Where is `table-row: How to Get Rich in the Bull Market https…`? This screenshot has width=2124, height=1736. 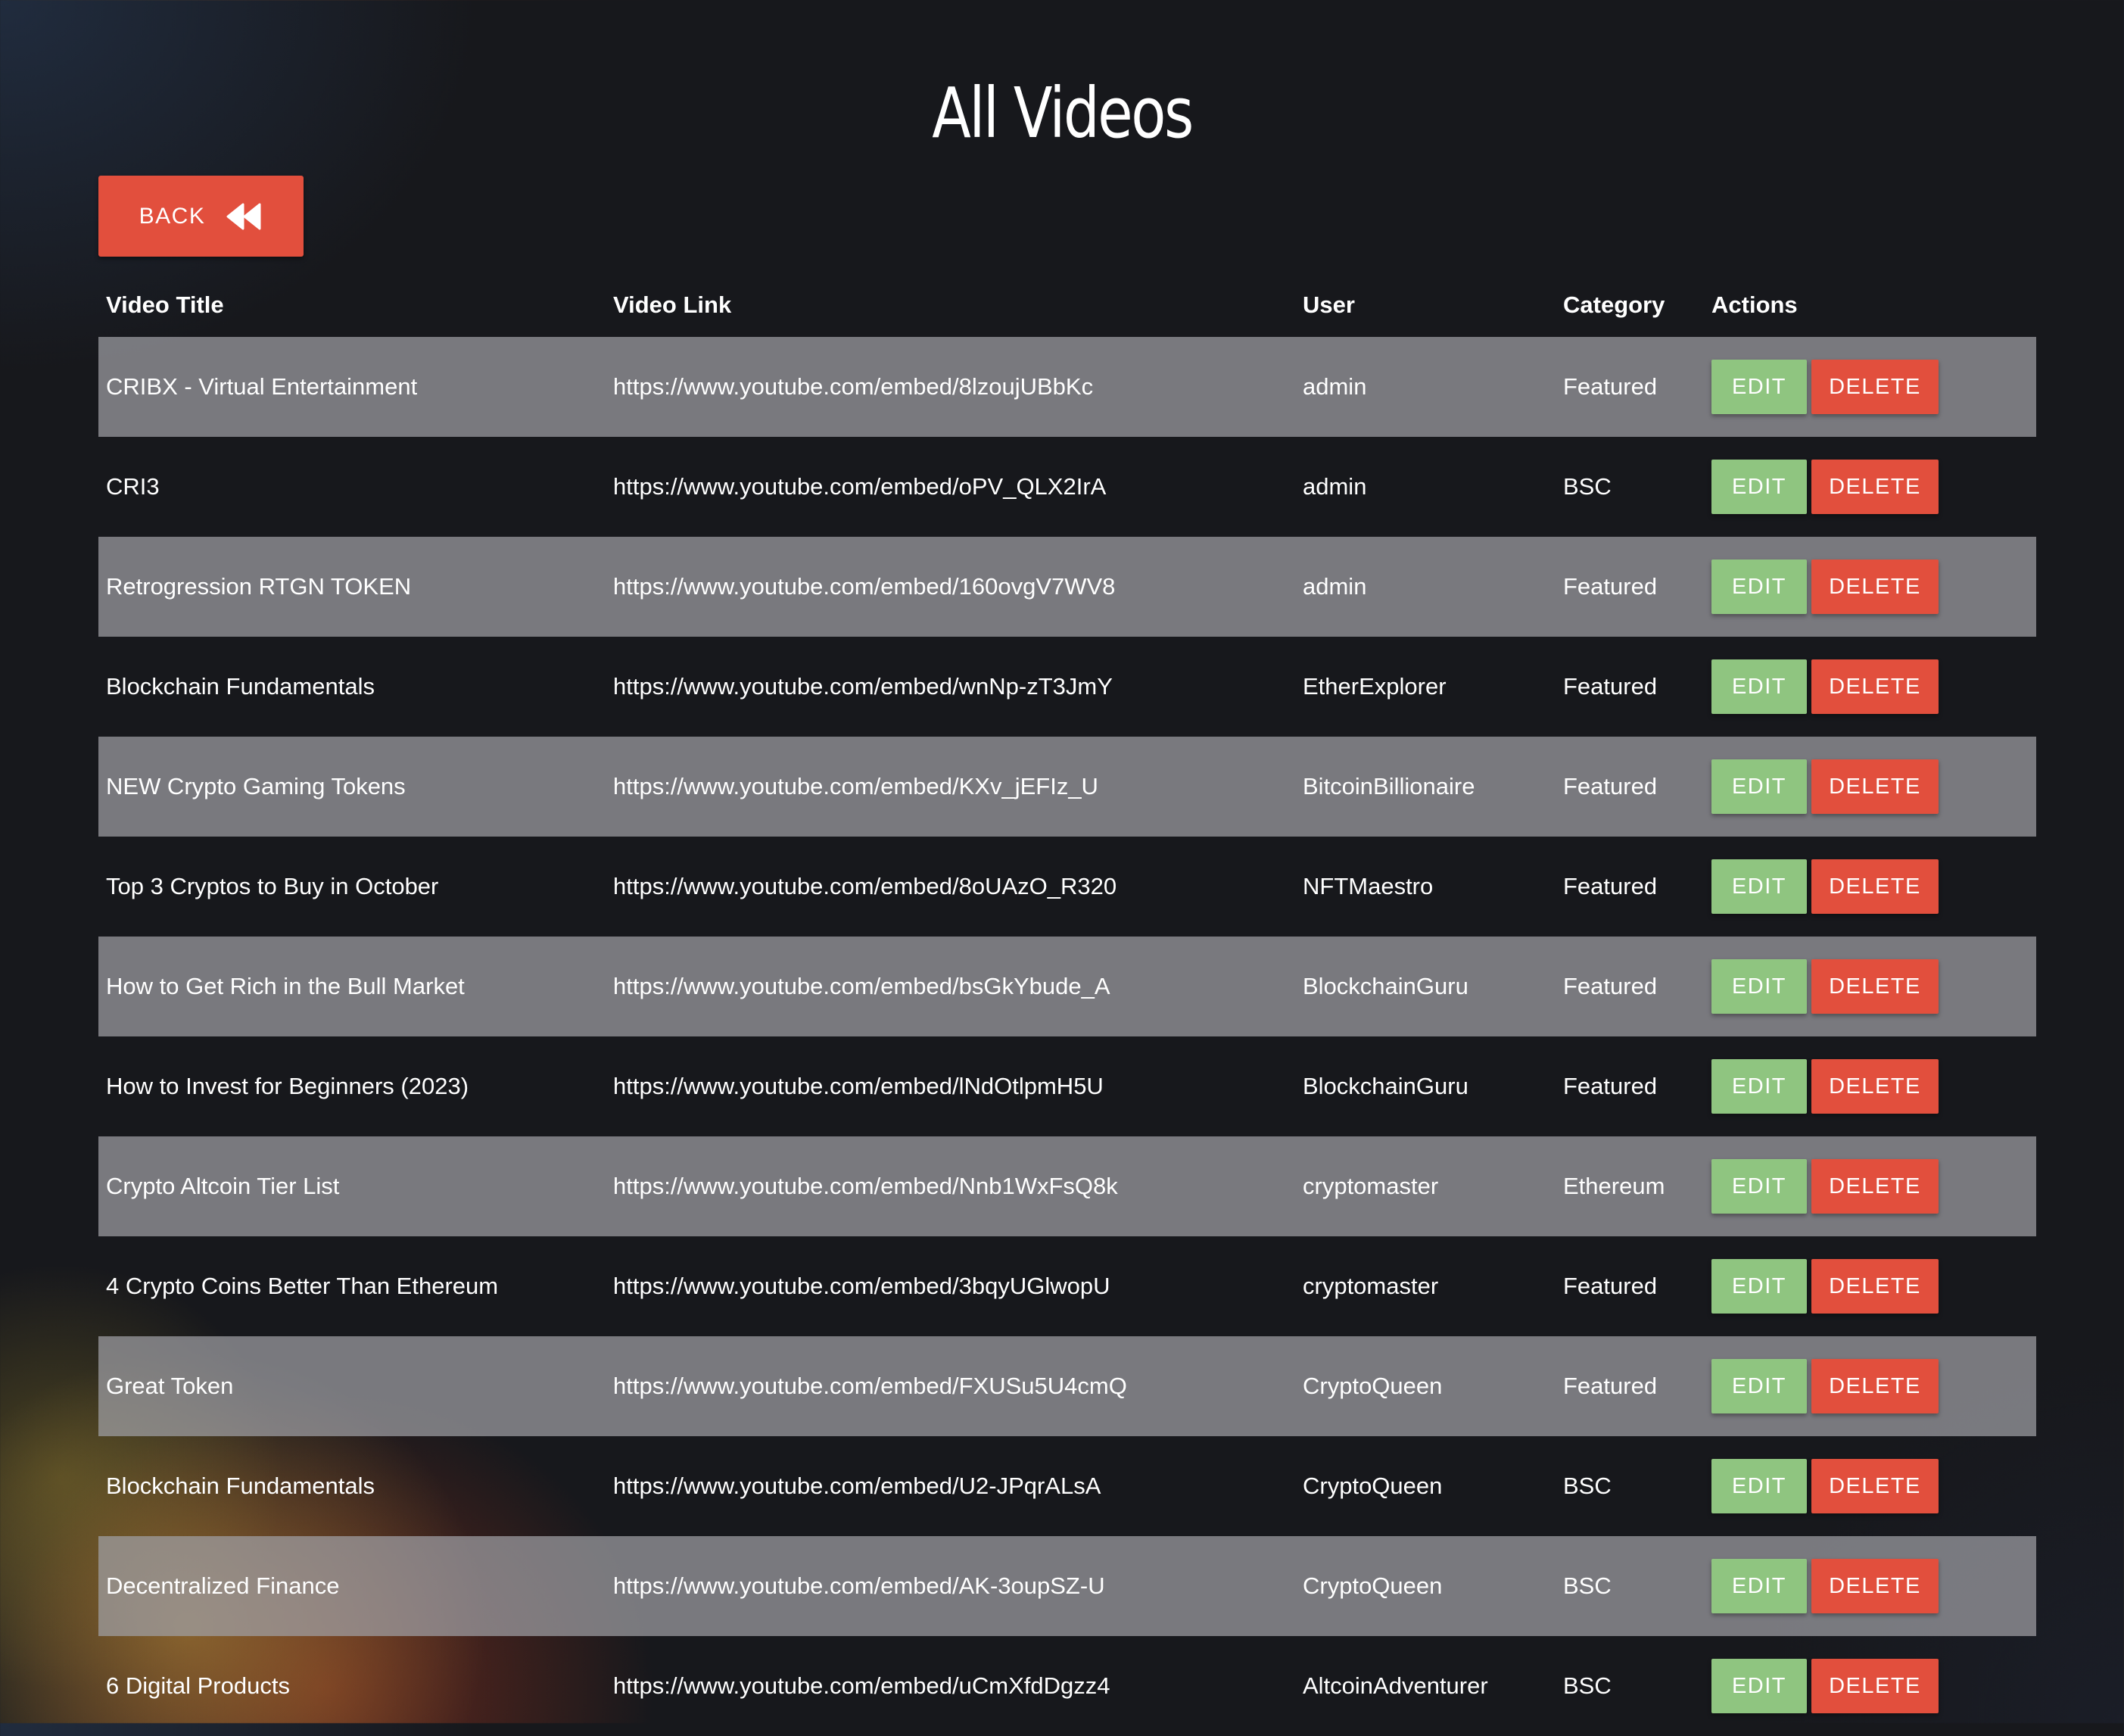
table-row: How to Get Rich in the Bull Market https… is located at coordinates (1067, 986).